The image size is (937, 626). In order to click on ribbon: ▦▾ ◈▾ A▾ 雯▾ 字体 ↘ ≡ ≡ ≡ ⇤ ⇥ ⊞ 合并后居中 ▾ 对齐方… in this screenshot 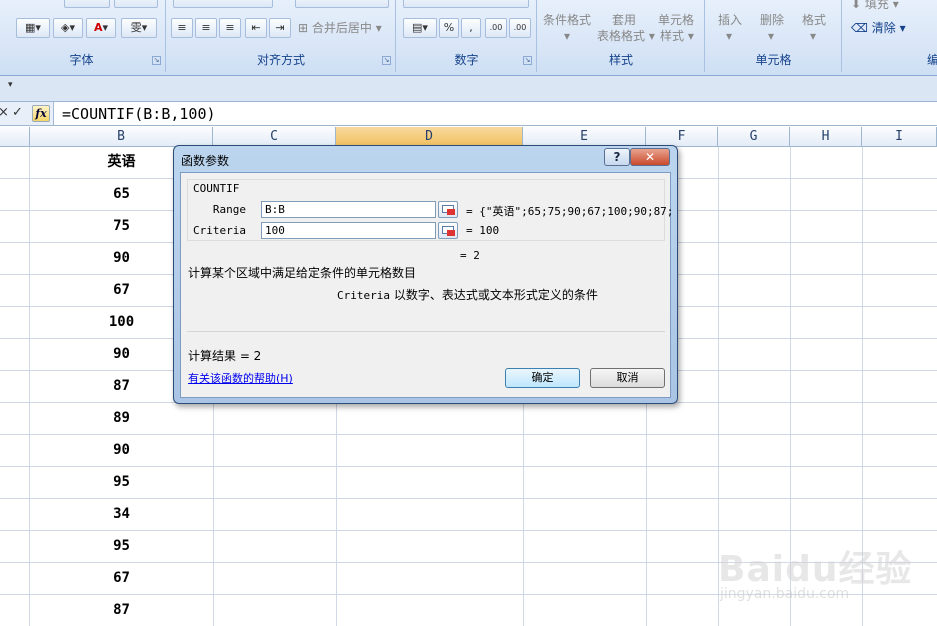, I will do `click(468, 38)`.